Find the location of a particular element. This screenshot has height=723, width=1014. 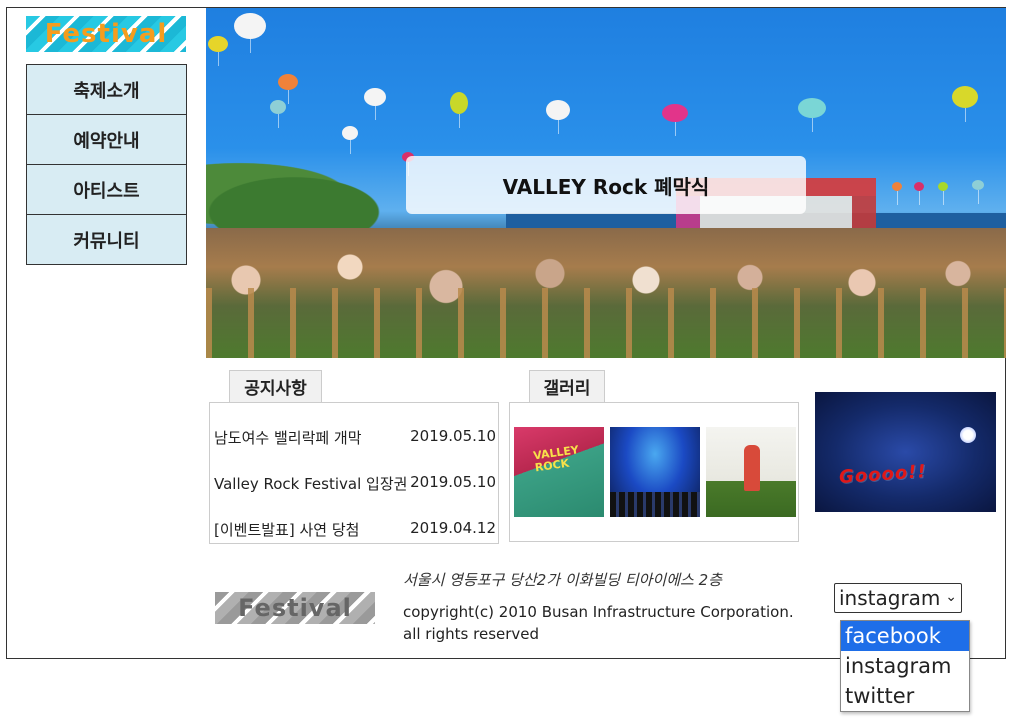

sns-select: instagram ⌄ is located at coordinates (898, 598).